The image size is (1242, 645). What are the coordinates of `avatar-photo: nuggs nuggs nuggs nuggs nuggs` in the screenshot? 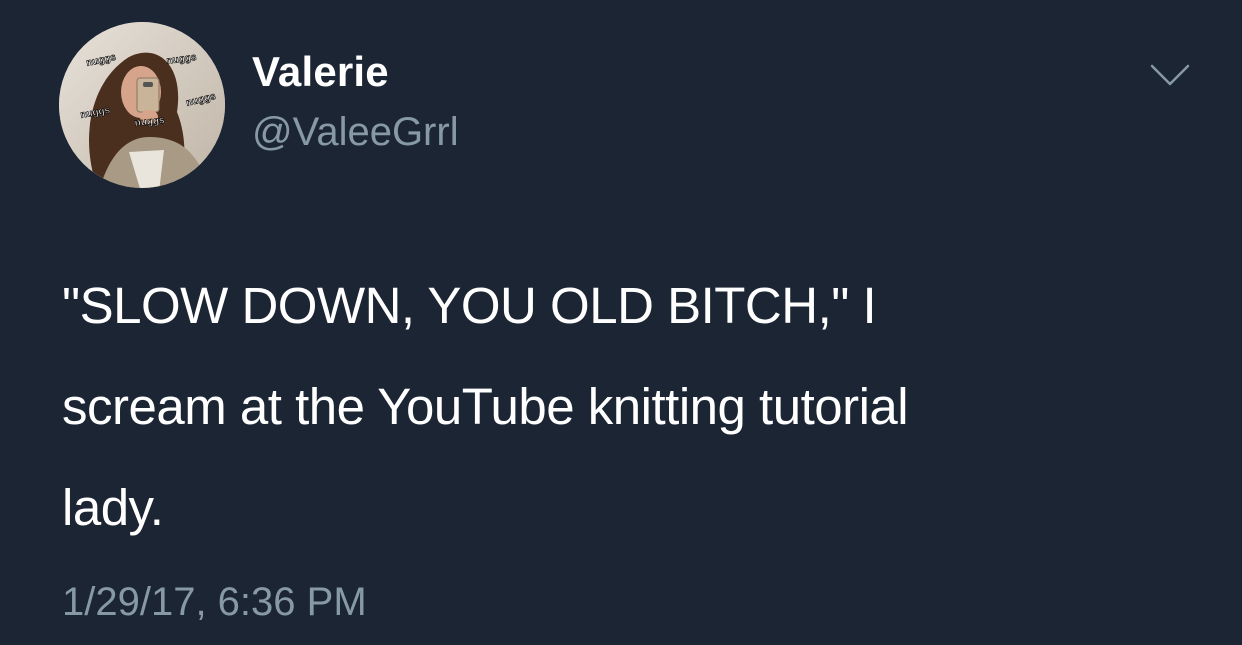 It's located at (142, 105).